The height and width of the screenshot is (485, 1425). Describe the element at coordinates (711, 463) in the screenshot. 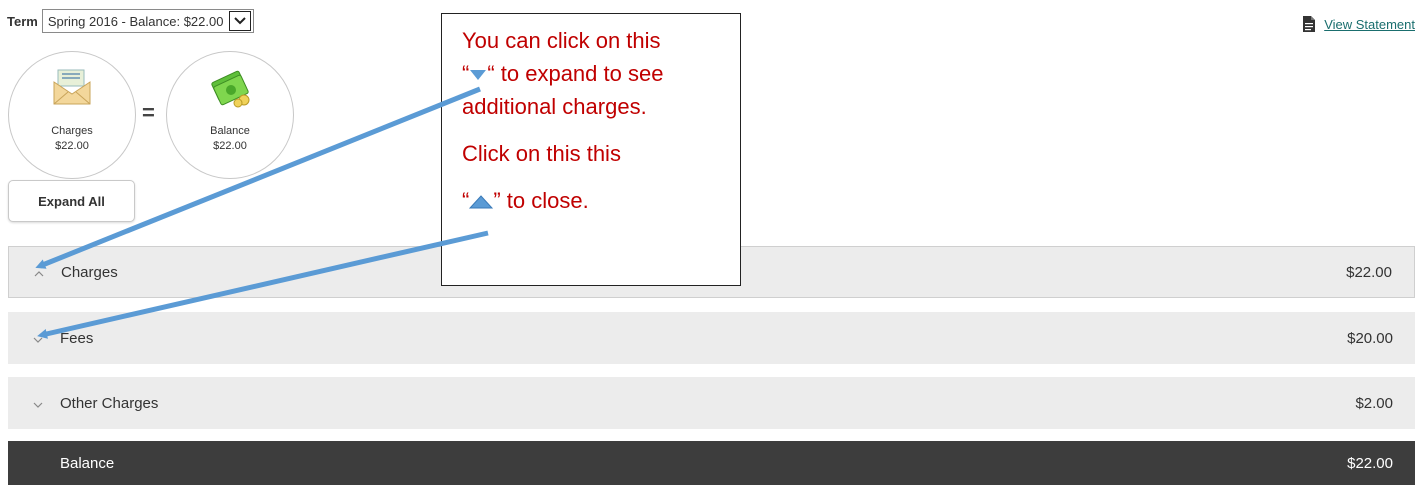

I see `balance-row: Balance $22.00` at that location.